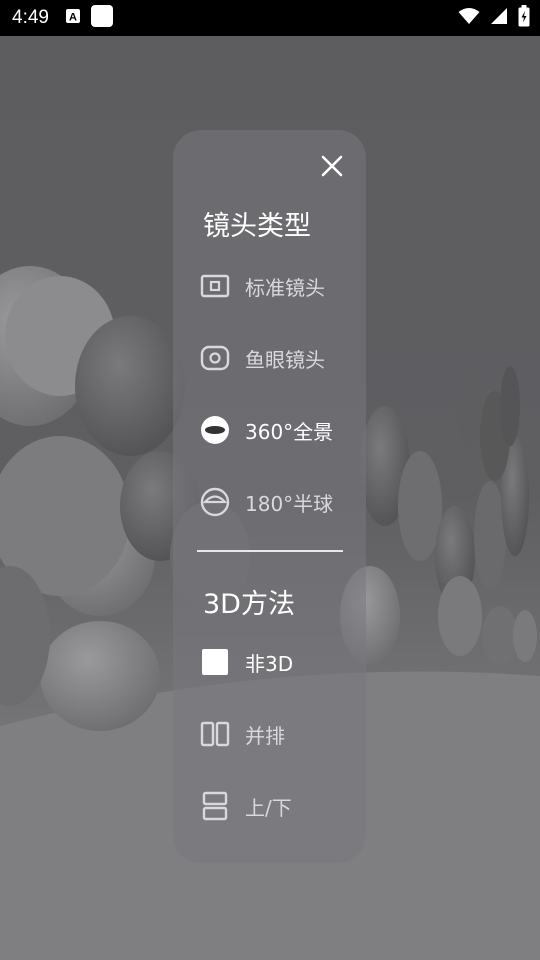  I want to click on lens-item-label: 鱼眼镜头, so click(285, 359).